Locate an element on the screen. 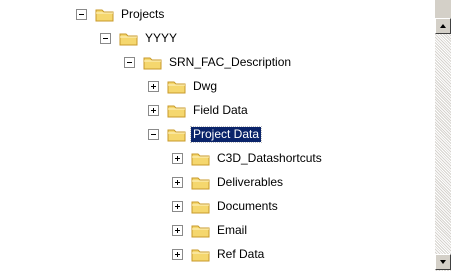 This screenshot has height=271, width=451. tree-node-label: Project Data is located at coordinates (226, 134).